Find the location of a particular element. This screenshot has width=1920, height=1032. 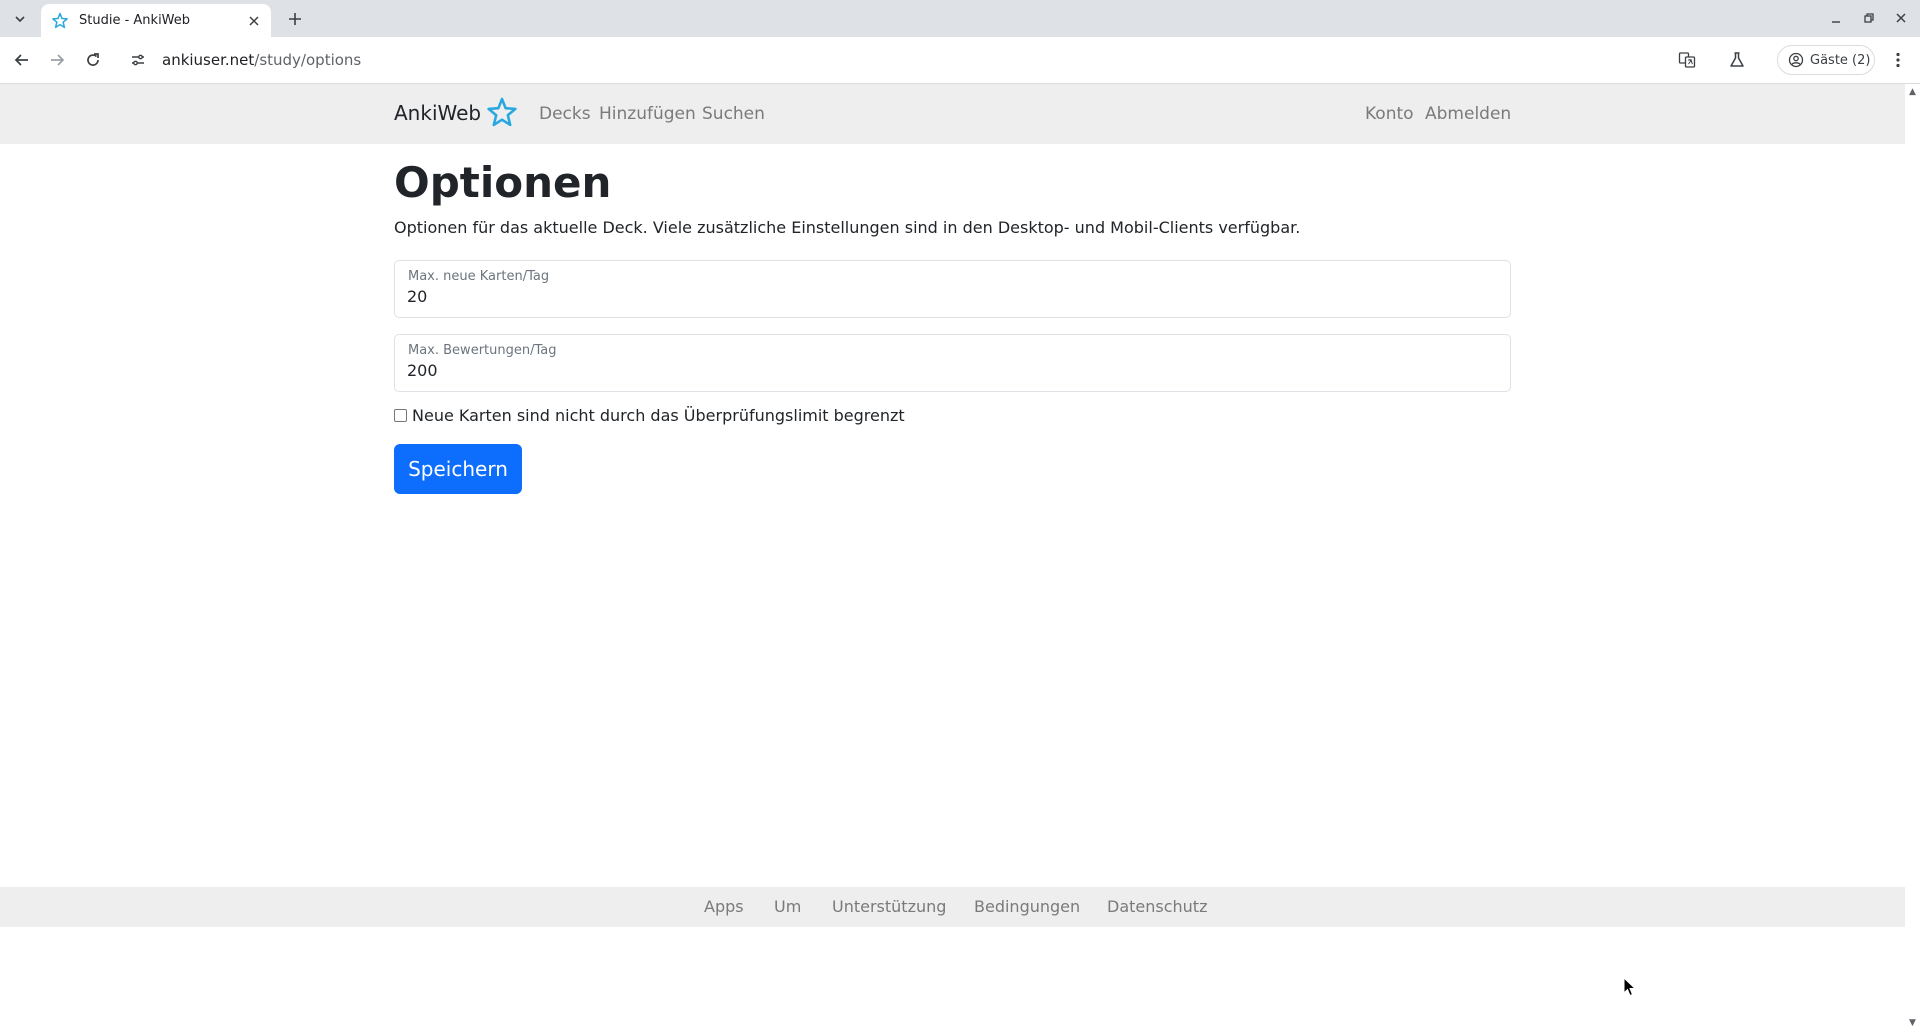

footer-privacy: Datenschutz is located at coordinates (1157, 906).